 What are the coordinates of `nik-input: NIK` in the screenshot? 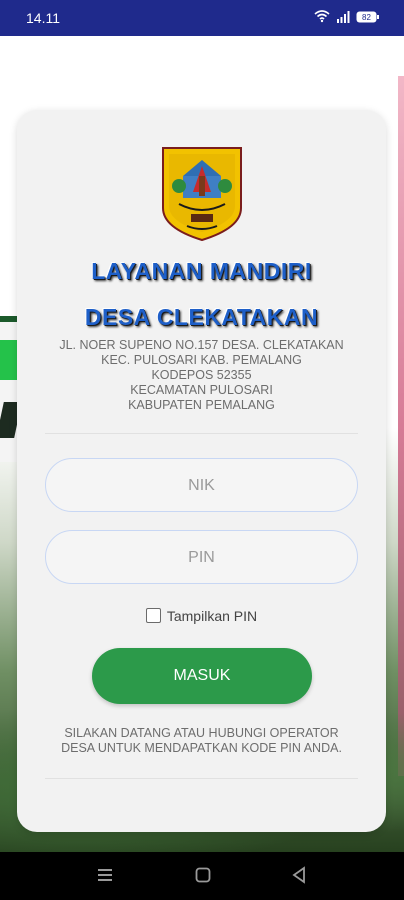 It's located at (201, 485).